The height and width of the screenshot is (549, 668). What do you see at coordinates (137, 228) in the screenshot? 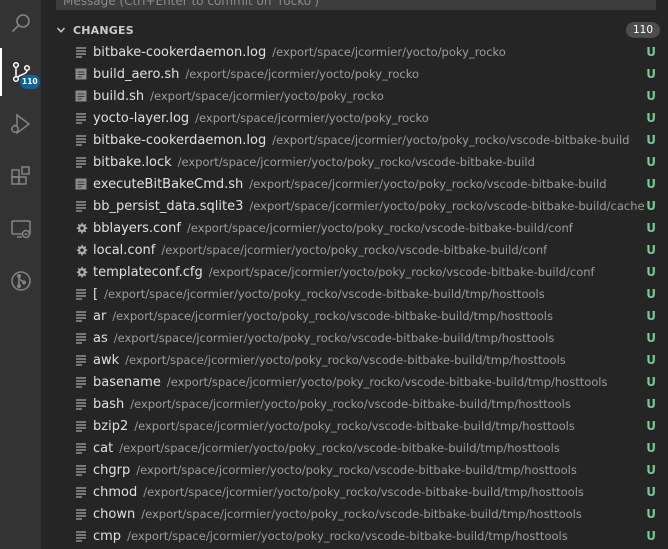
I see `file-name: bblayers.conf` at bounding box center [137, 228].